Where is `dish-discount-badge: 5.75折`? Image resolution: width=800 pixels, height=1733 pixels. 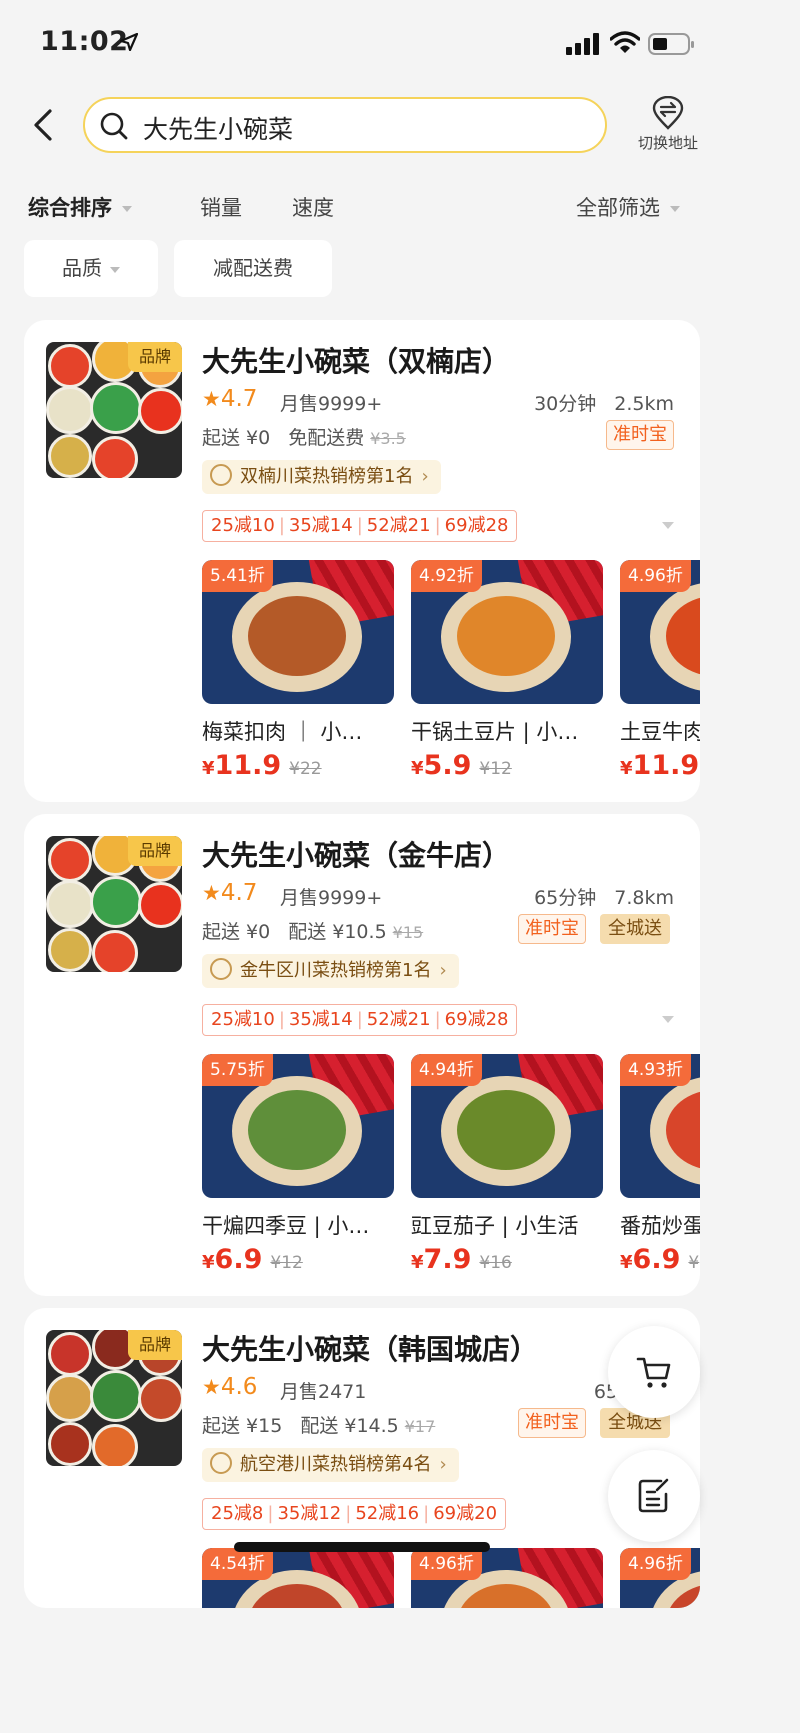 dish-discount-badge: 5.75折 is located at coordinates (237, 1070).